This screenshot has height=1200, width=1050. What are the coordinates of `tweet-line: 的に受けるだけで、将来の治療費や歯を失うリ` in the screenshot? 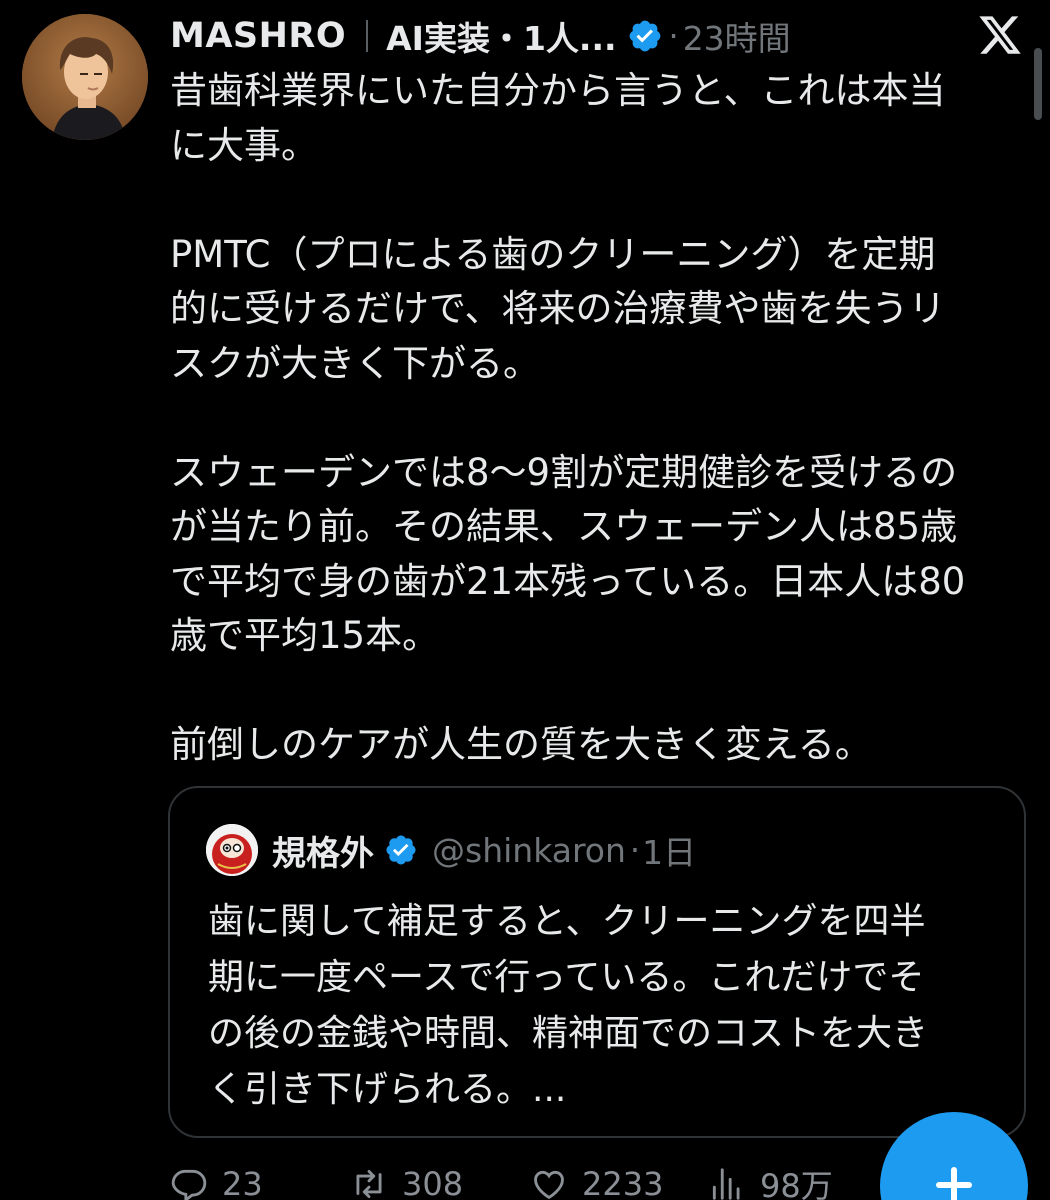 It's located at (558, 308).